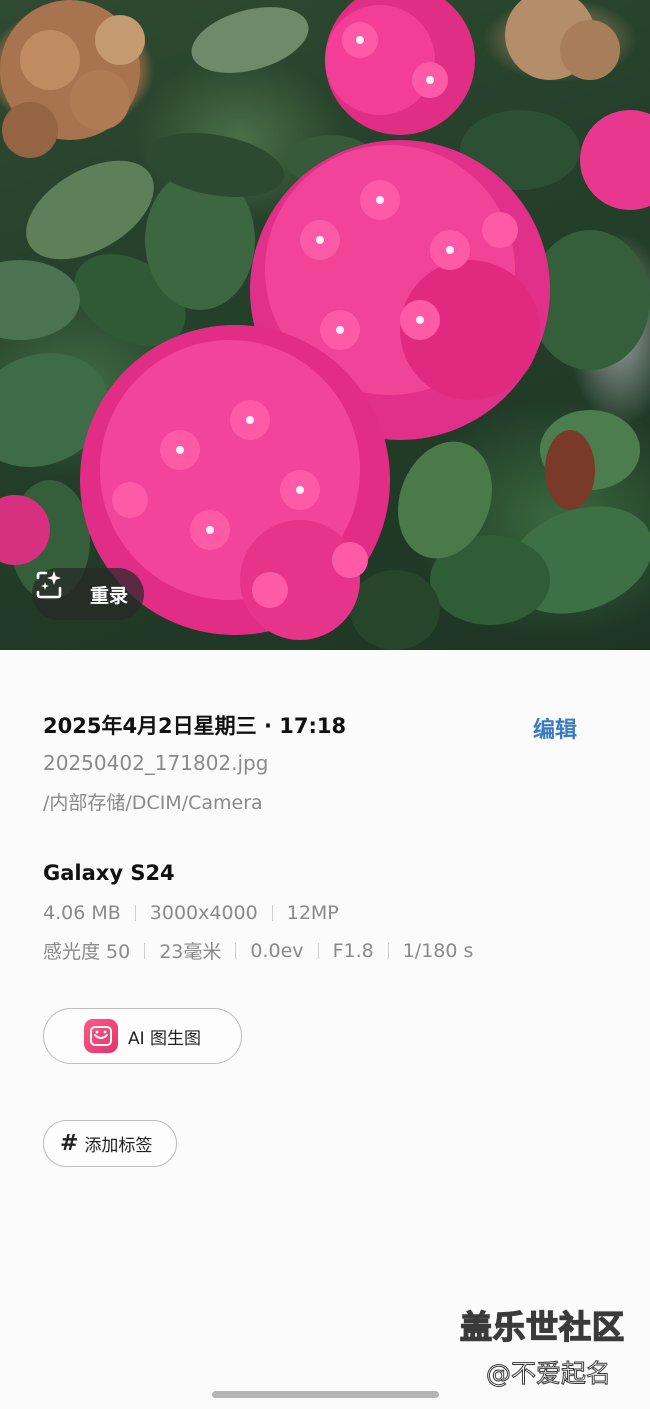 This screenshot has width=650, height=1409. Describe the element at coordinates (59, 591) in the screenshot. I see `sparkle-frame-icon` at that location.